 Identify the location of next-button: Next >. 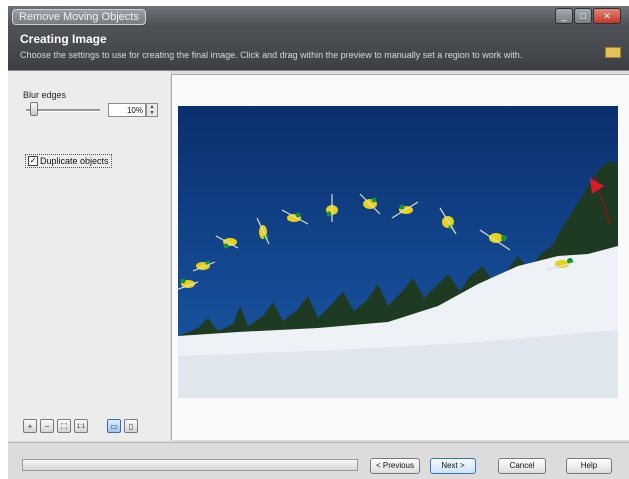
(453, 466).